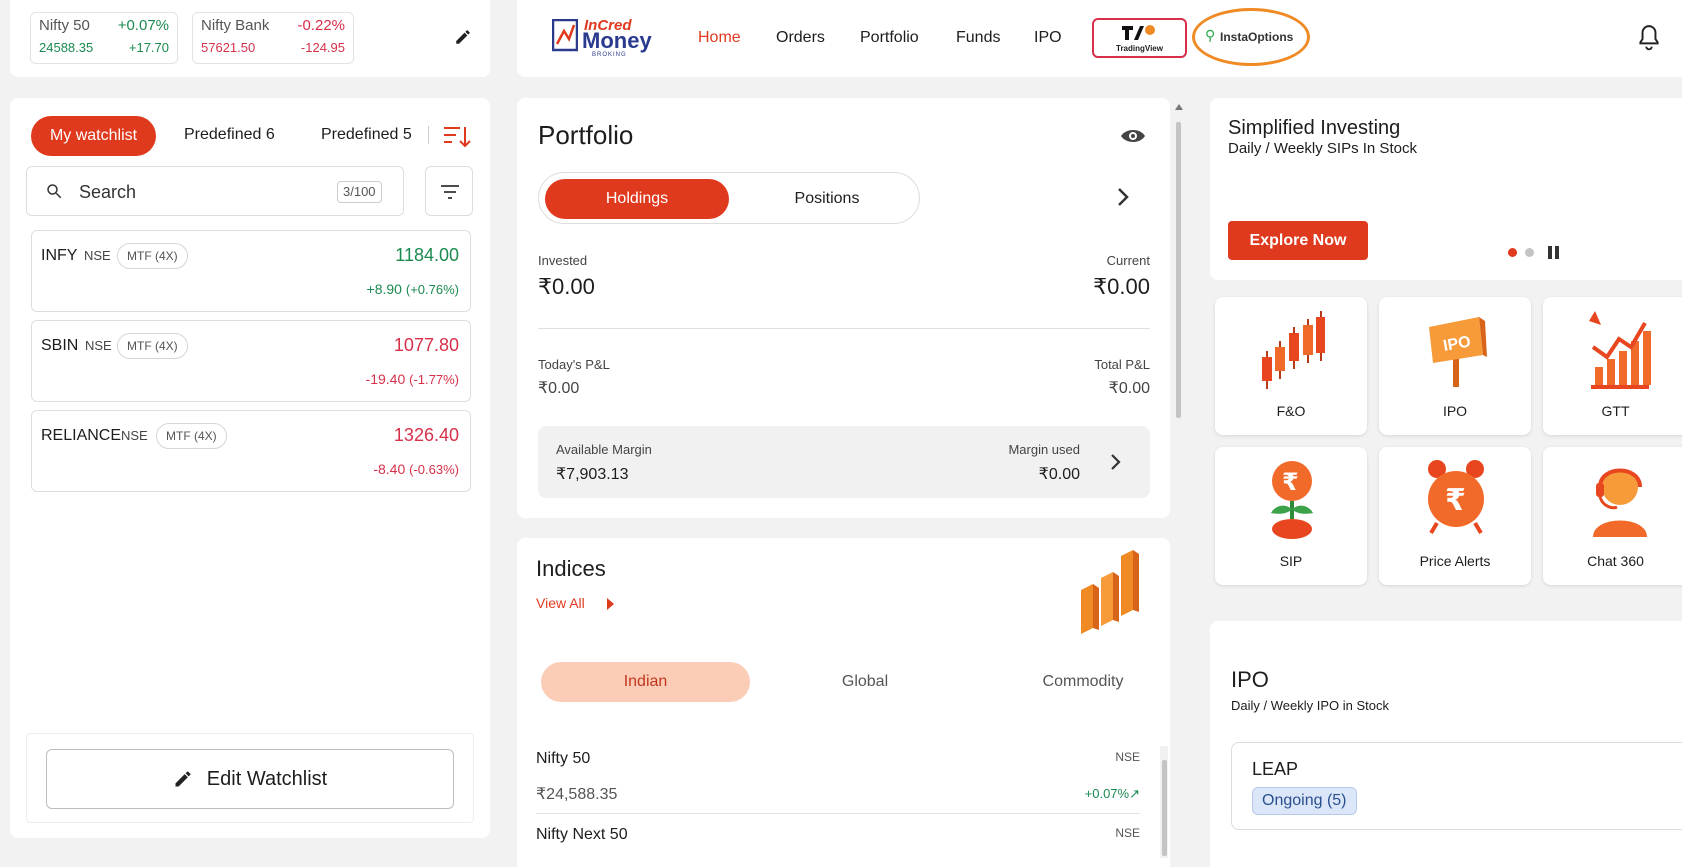 This screenshot has height=867, width=1682. Describe the element at coordinates (1291, 561) in the screenshot. I see `tile-label: SIP` at that location.